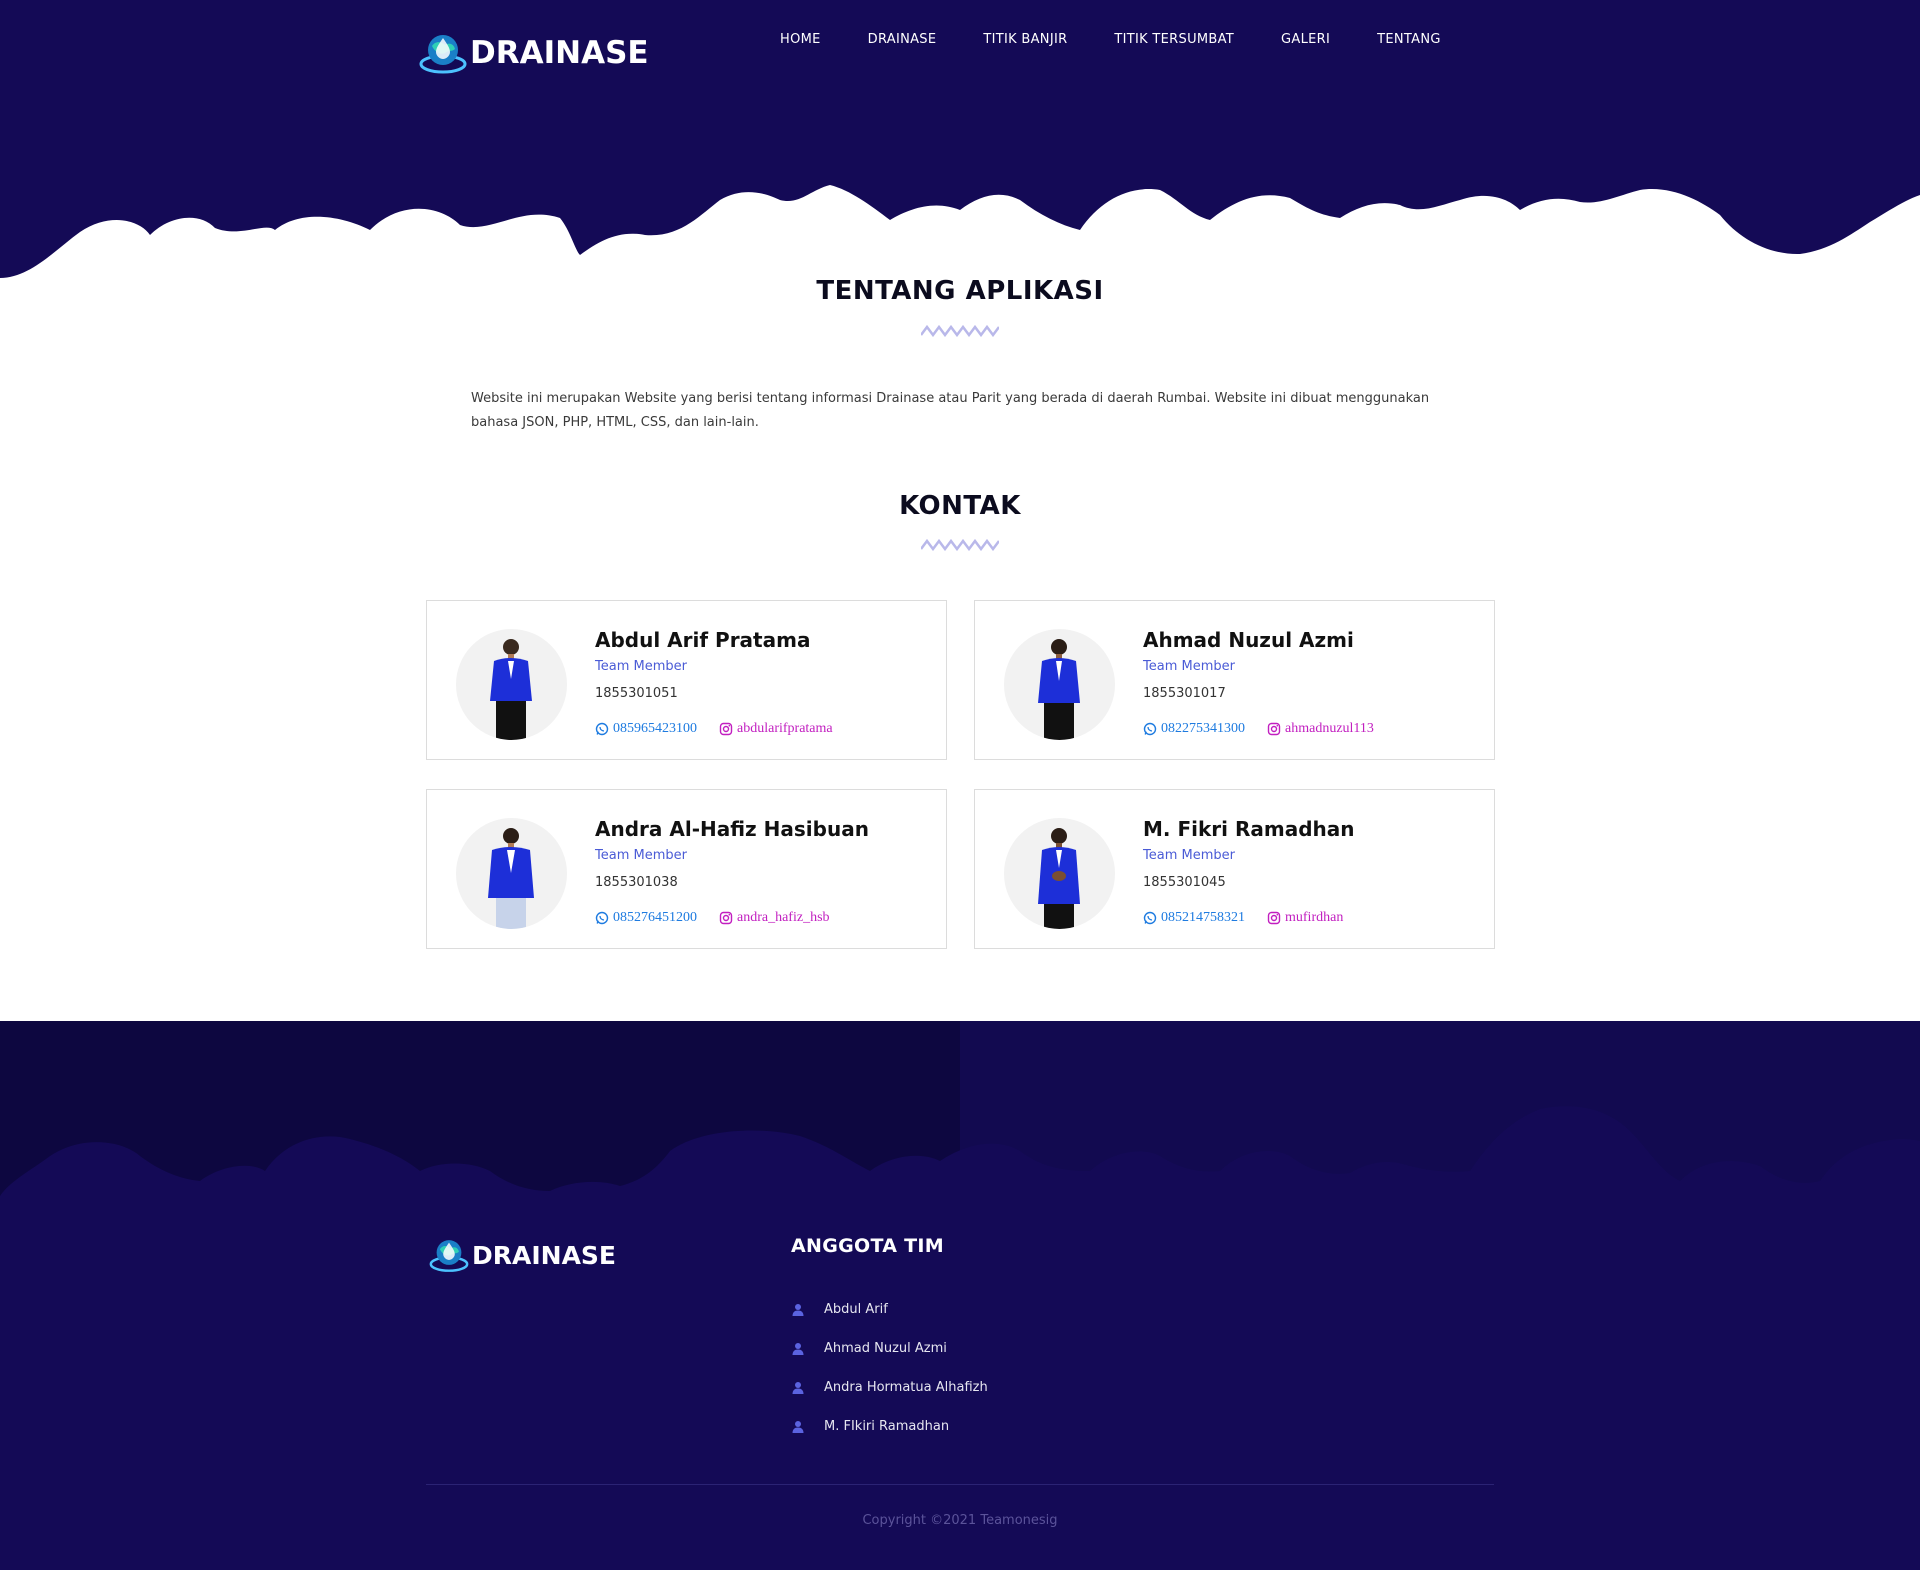 The height and width of the screenshot is (1570, 1920). What do you see at coordinates (732, 829) in the screenshot?
I see `member-name: Andra Al-Hafiz Hasibuan` at bounding box center [732, 829].